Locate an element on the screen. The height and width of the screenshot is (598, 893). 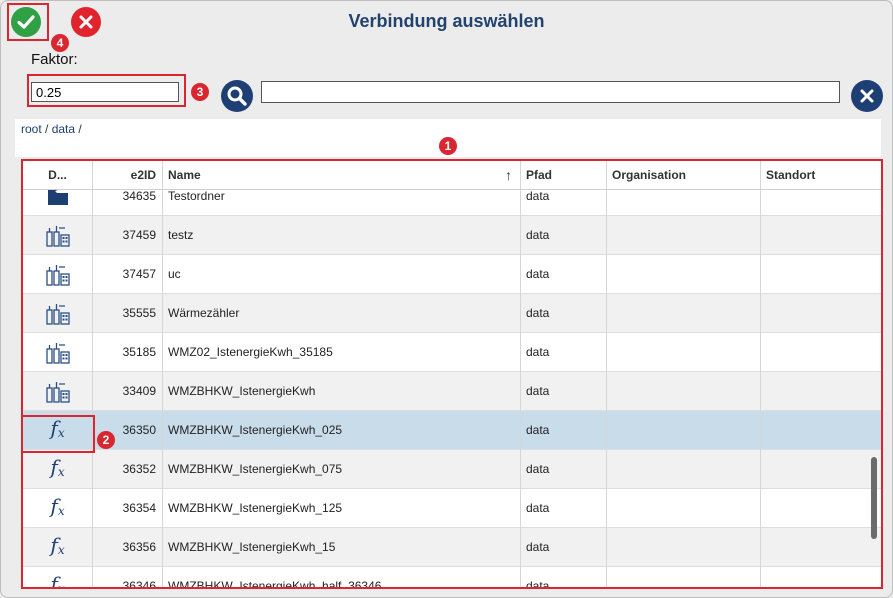
clear-icon is located at coordinates (867, 96).